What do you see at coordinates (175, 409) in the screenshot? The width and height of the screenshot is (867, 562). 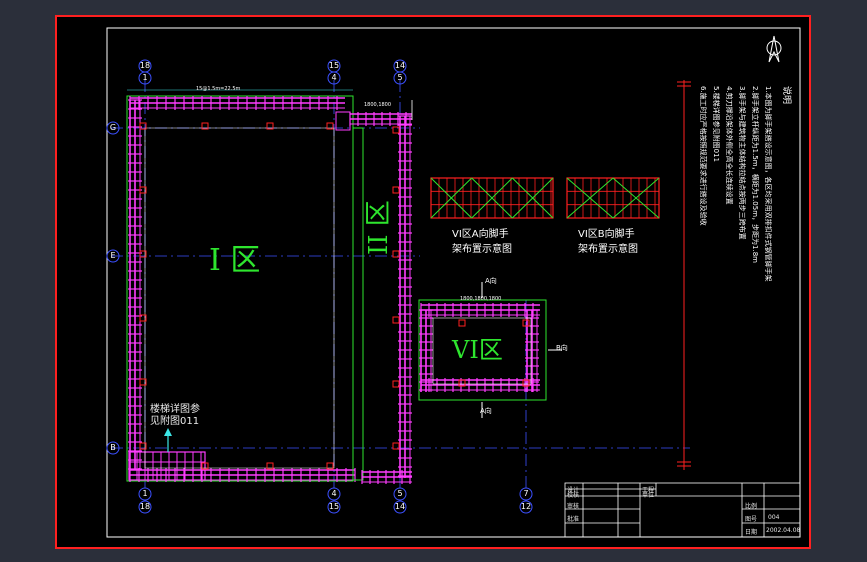 I see `stair-note-line1: 楼梯详图参` at bounding box center [175, 409].